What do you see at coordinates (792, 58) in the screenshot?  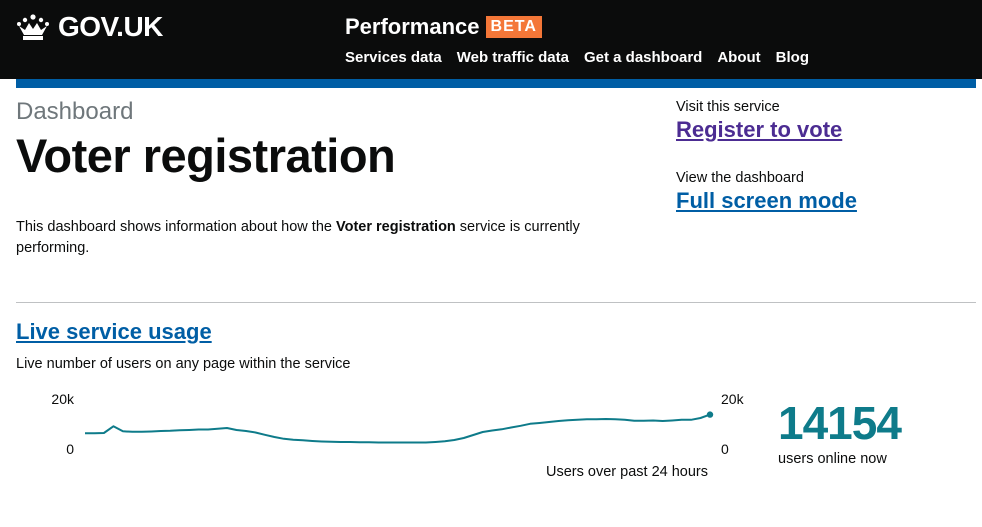 I see `nav-blog: Blog` at bounding box center [792, 58].